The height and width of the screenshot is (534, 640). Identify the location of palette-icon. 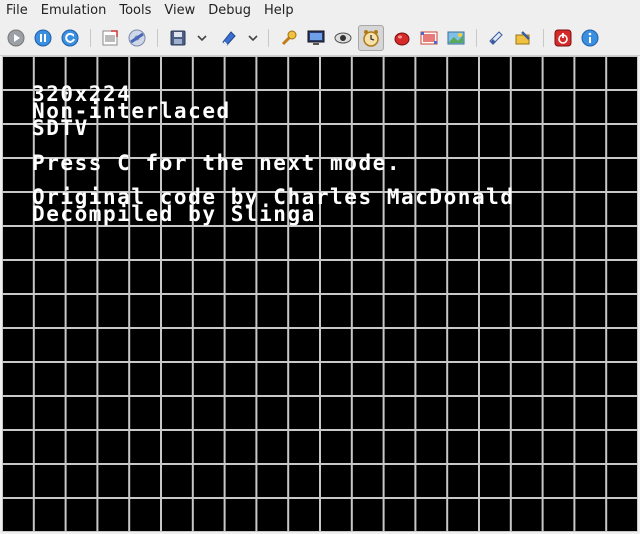
(456, 38).